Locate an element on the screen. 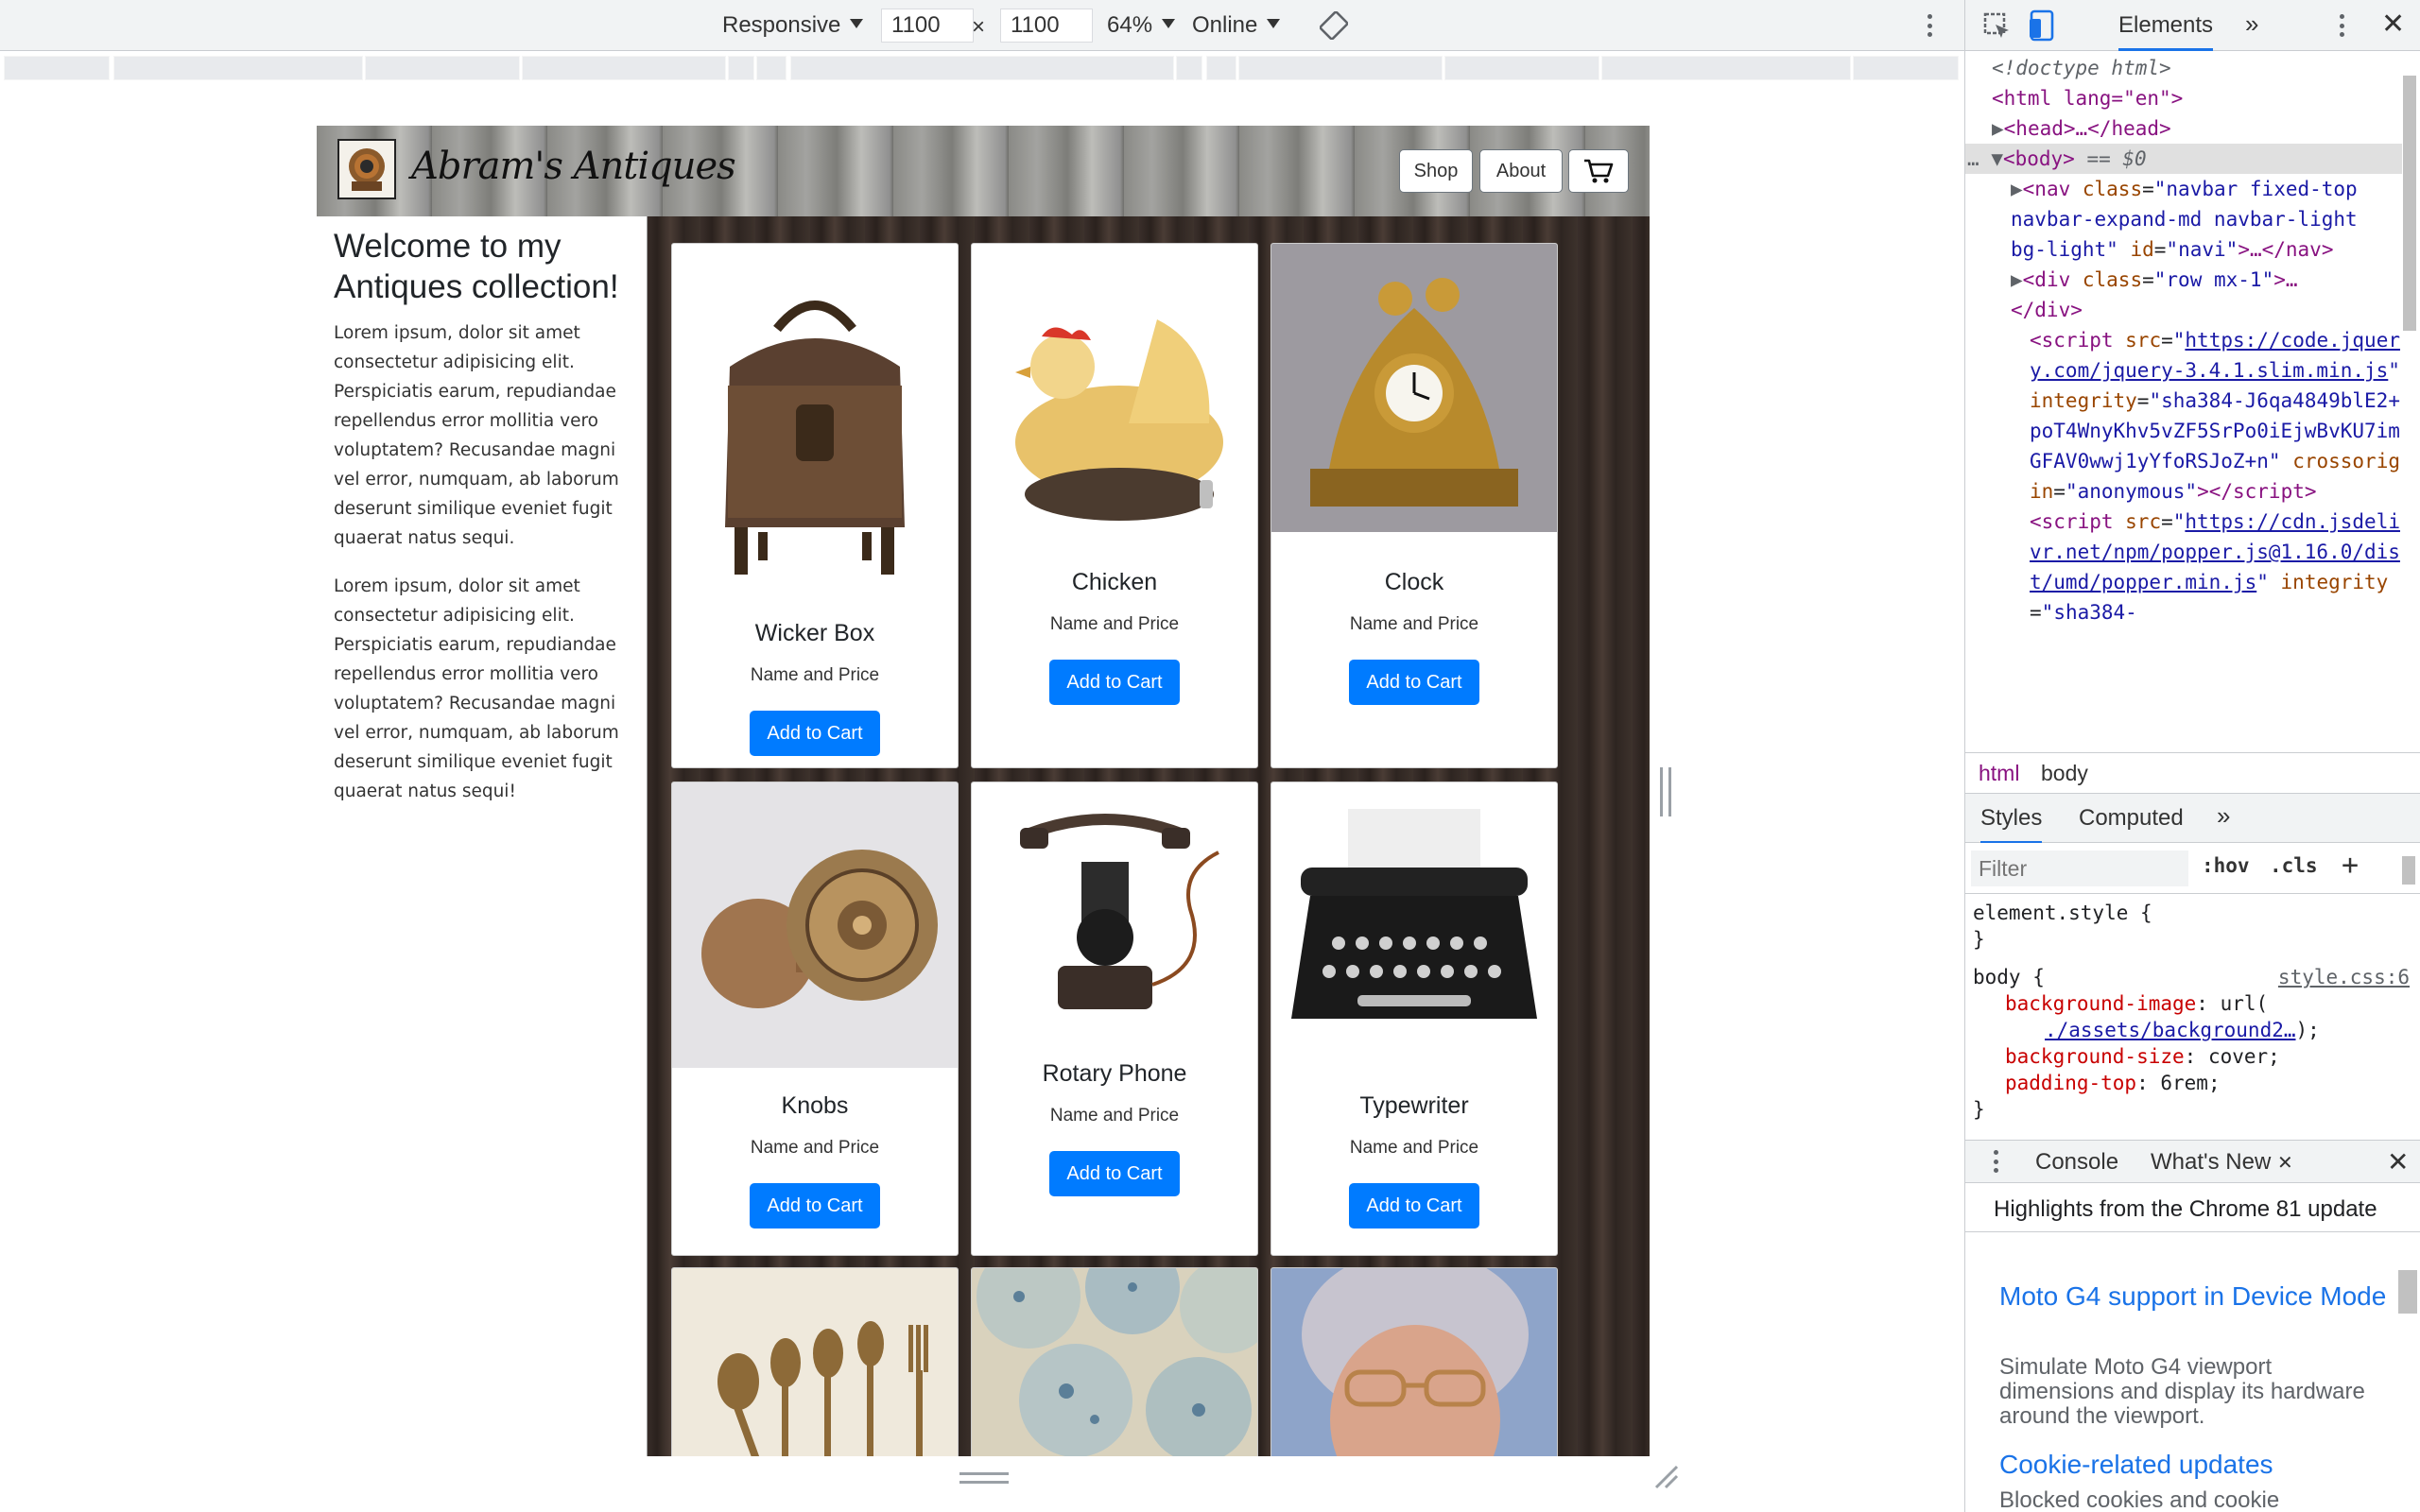 The image size is (2420, 1512). rotary-phone-image is located at coordinates (1114, 913).